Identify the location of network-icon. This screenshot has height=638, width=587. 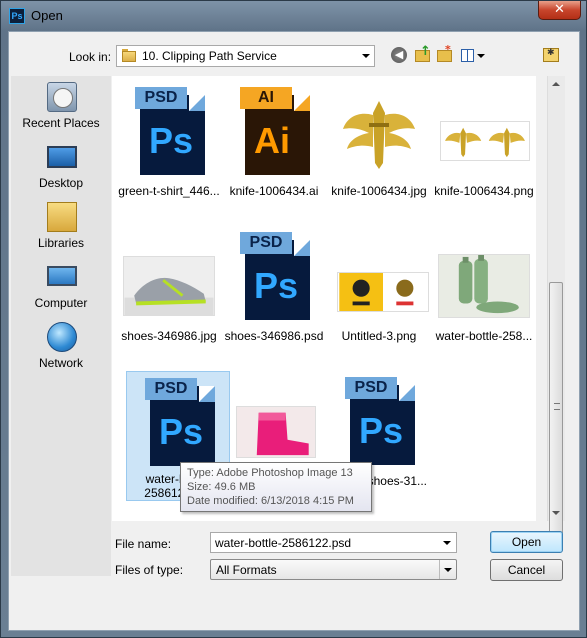
(62, 337).